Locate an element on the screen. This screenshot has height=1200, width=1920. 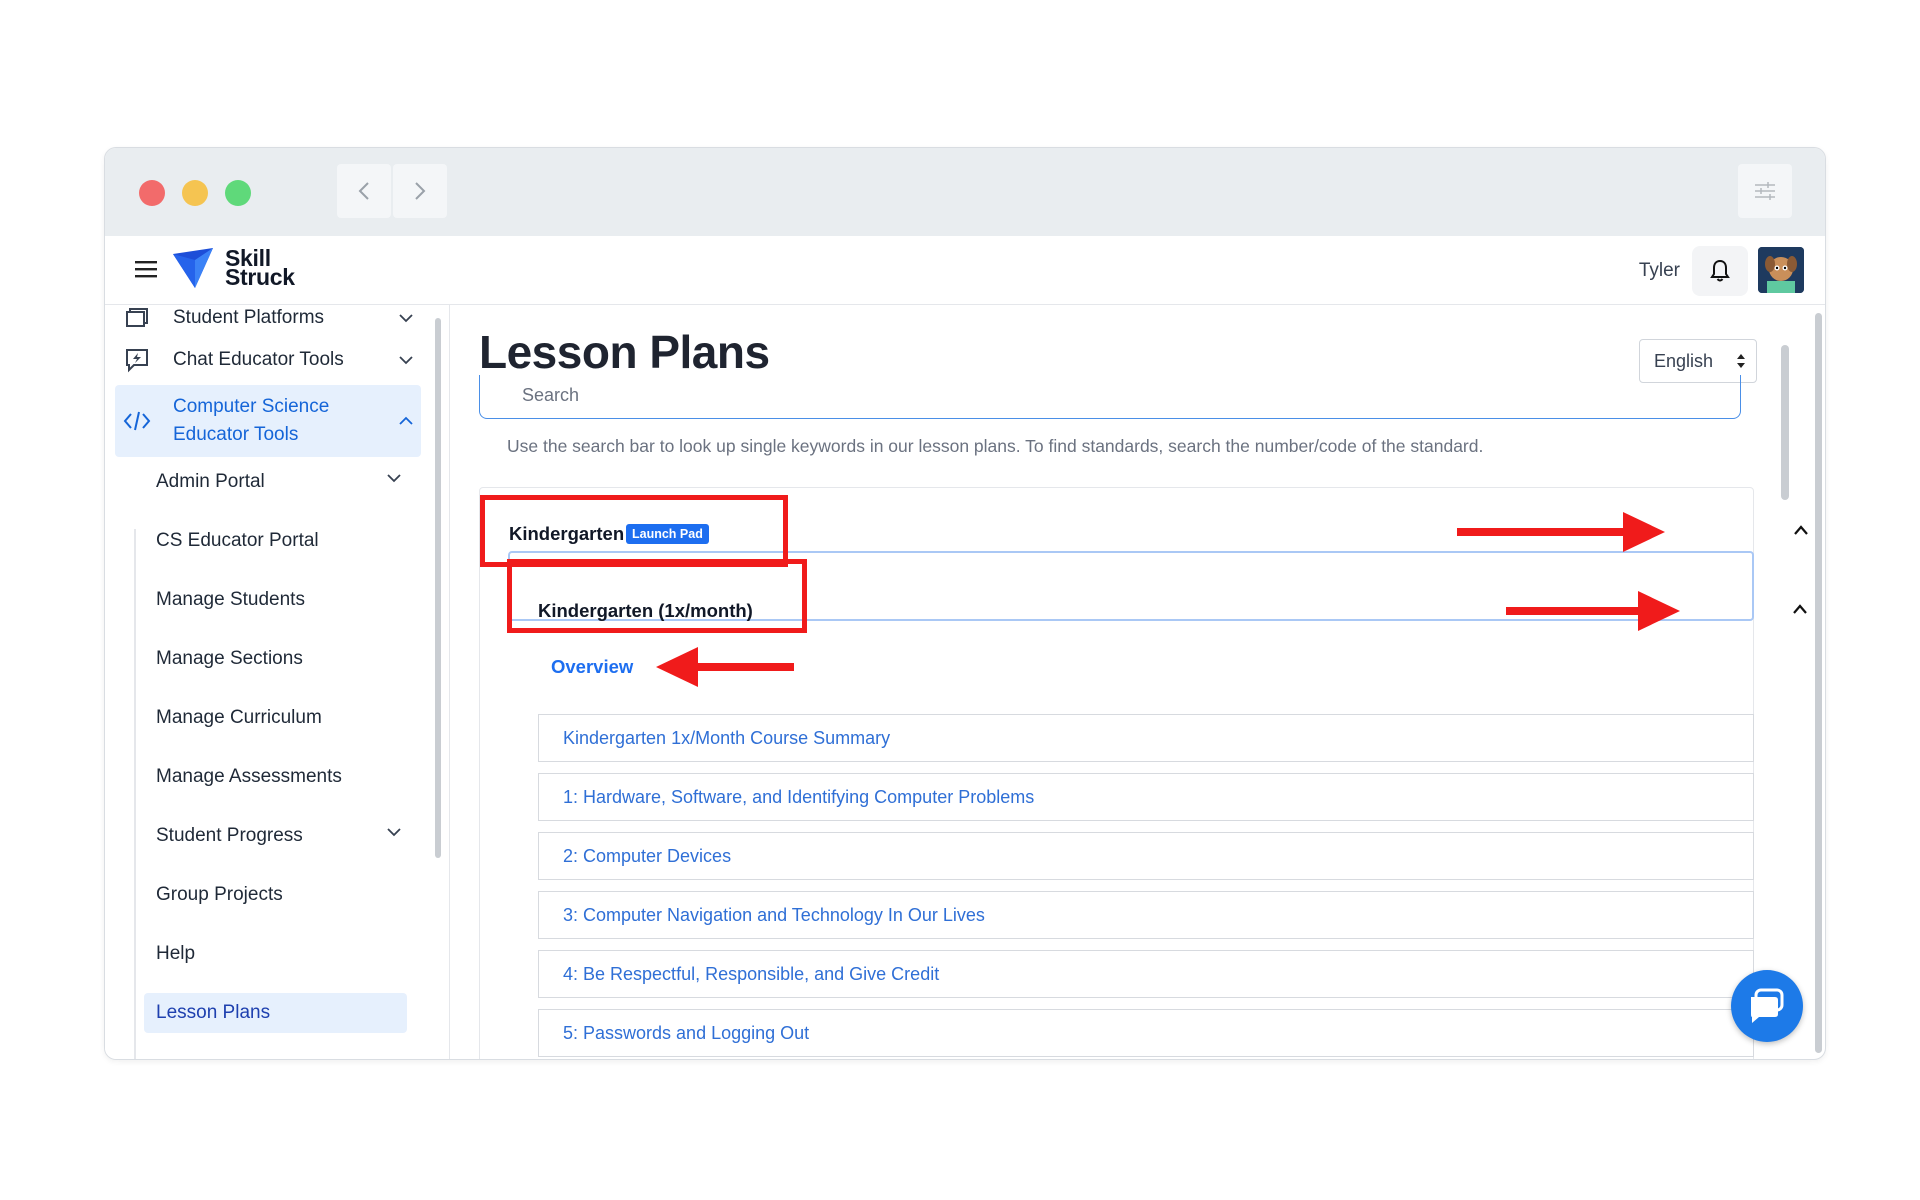
sliders-icon is located at coordinates (1765, 191).